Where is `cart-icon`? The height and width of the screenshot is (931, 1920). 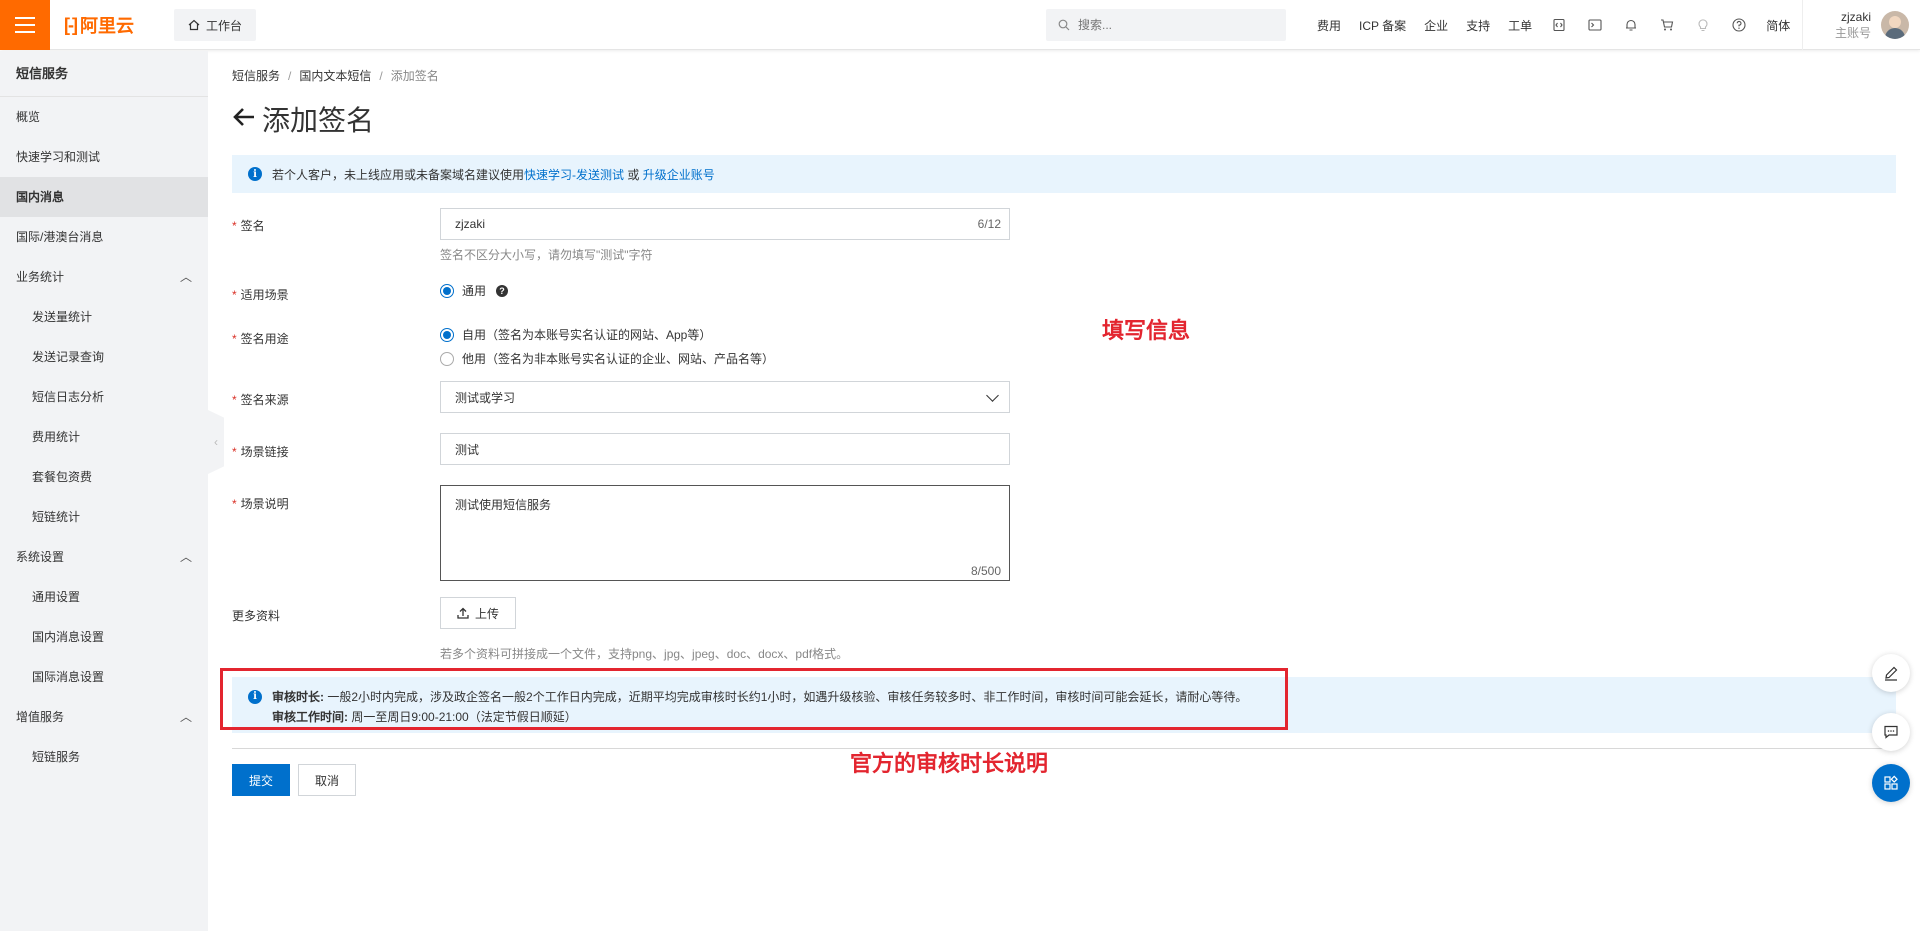 cart-icon is located at coordinates (1667, 25).